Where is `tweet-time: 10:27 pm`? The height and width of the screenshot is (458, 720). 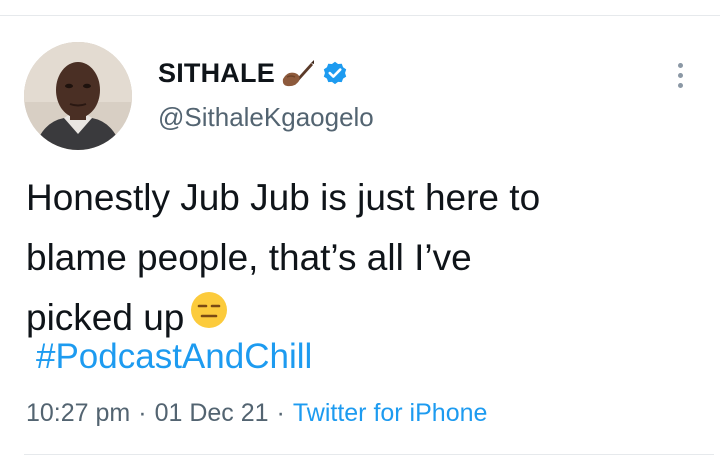 tweet-time: 10:27 pm is located at coordinates (78, 413).